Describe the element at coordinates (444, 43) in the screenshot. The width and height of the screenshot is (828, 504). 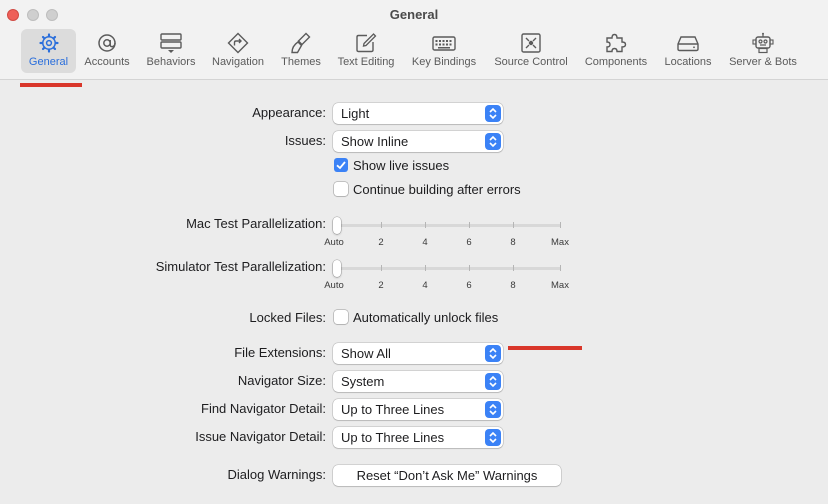
I see `keyboard-icon` at that location.